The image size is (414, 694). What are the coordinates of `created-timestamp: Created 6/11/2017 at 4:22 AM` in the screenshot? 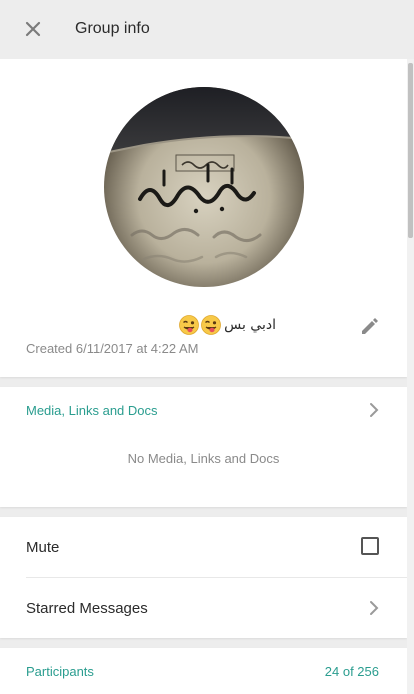 It's located at (112, 348).